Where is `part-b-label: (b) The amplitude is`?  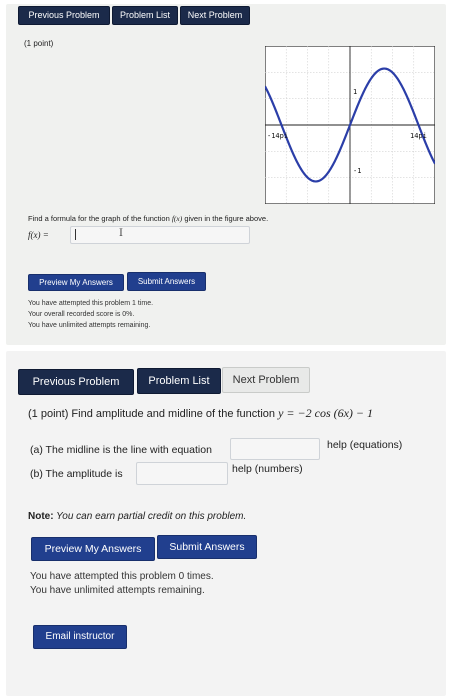 part-b-label: (b) The amplitude is is located at coordinates (76, 474).